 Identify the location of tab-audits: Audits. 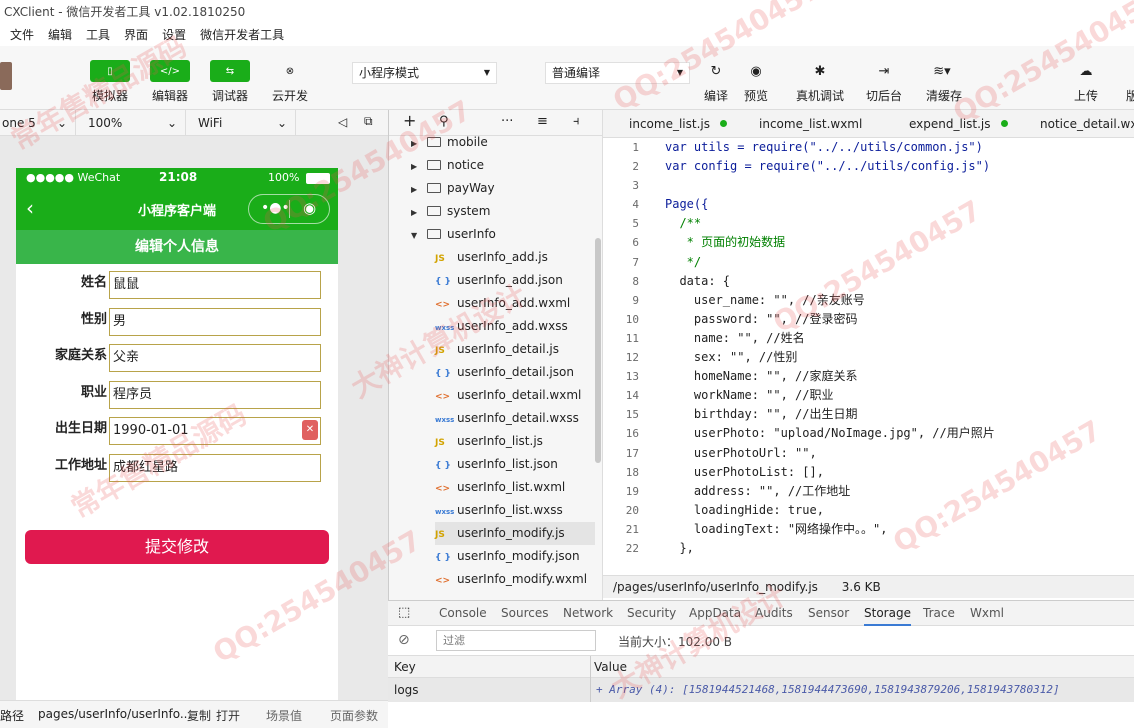
(774, 613).